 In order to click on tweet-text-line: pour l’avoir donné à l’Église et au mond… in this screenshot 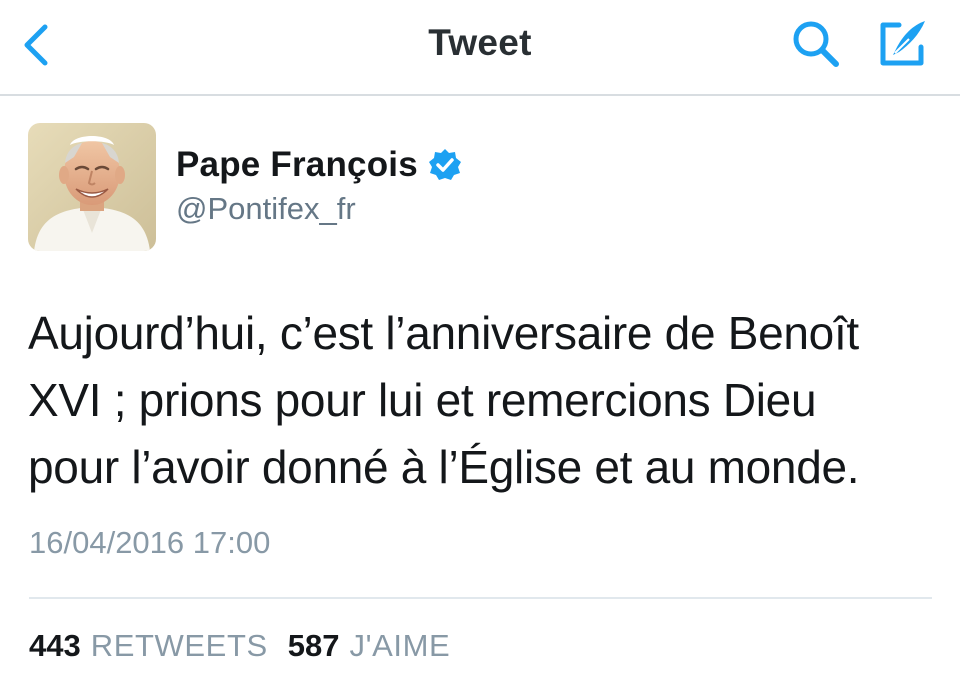, I will do `click(444, 467)`.